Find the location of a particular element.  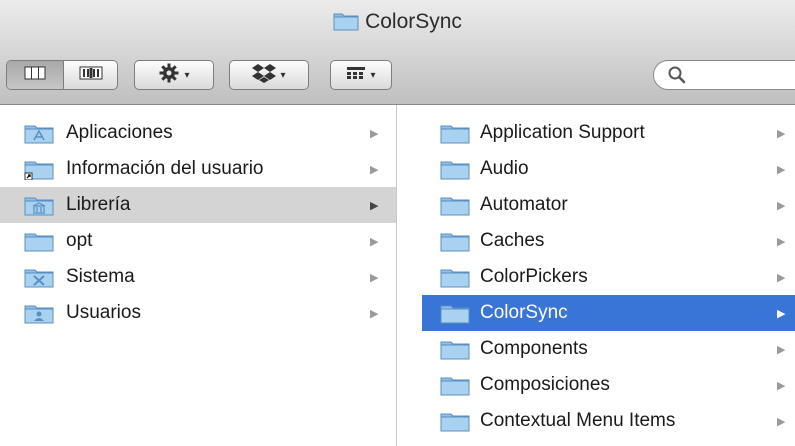

dropbox-icon is located at coordinates (264, 75).